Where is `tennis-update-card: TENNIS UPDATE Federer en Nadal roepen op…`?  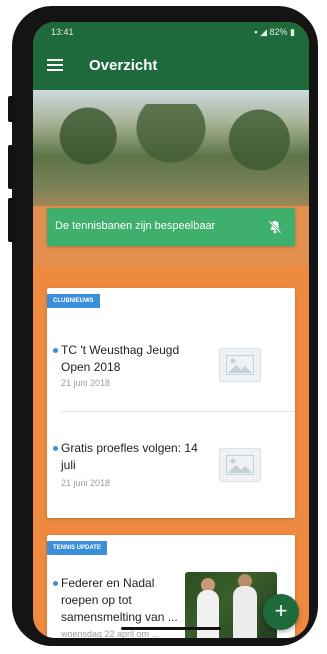 tennis-update-card: TENNIS UPDATE Federer en Nadal roepen op… is located at coordinates (171, 586).